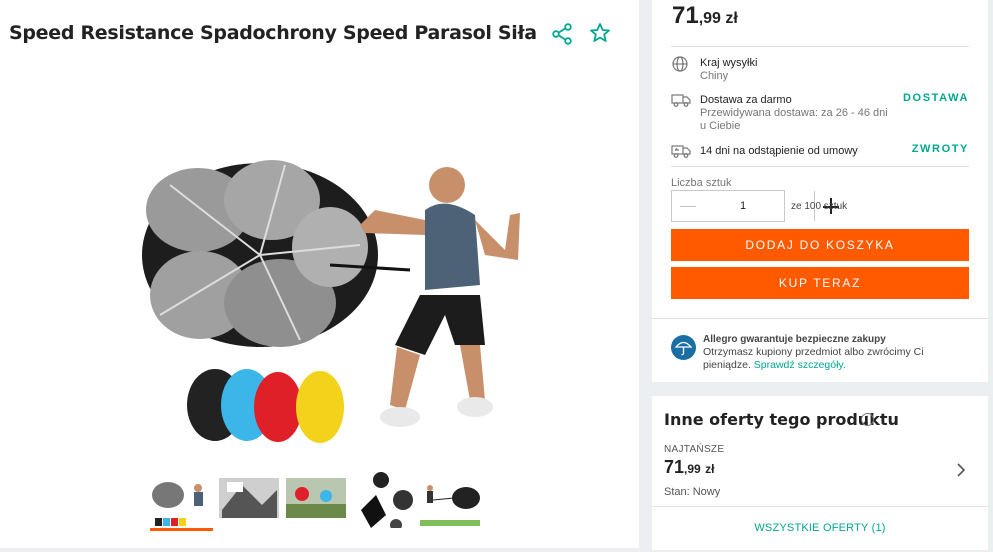 This screenshot has height=552, width=993. I want to click on offer-price: 71,99 zł, so click(689, 467).